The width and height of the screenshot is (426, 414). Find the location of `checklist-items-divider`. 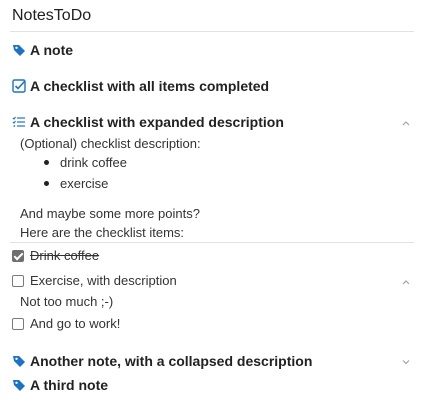

checklist-items-divider is located at coordinates (212, 242).